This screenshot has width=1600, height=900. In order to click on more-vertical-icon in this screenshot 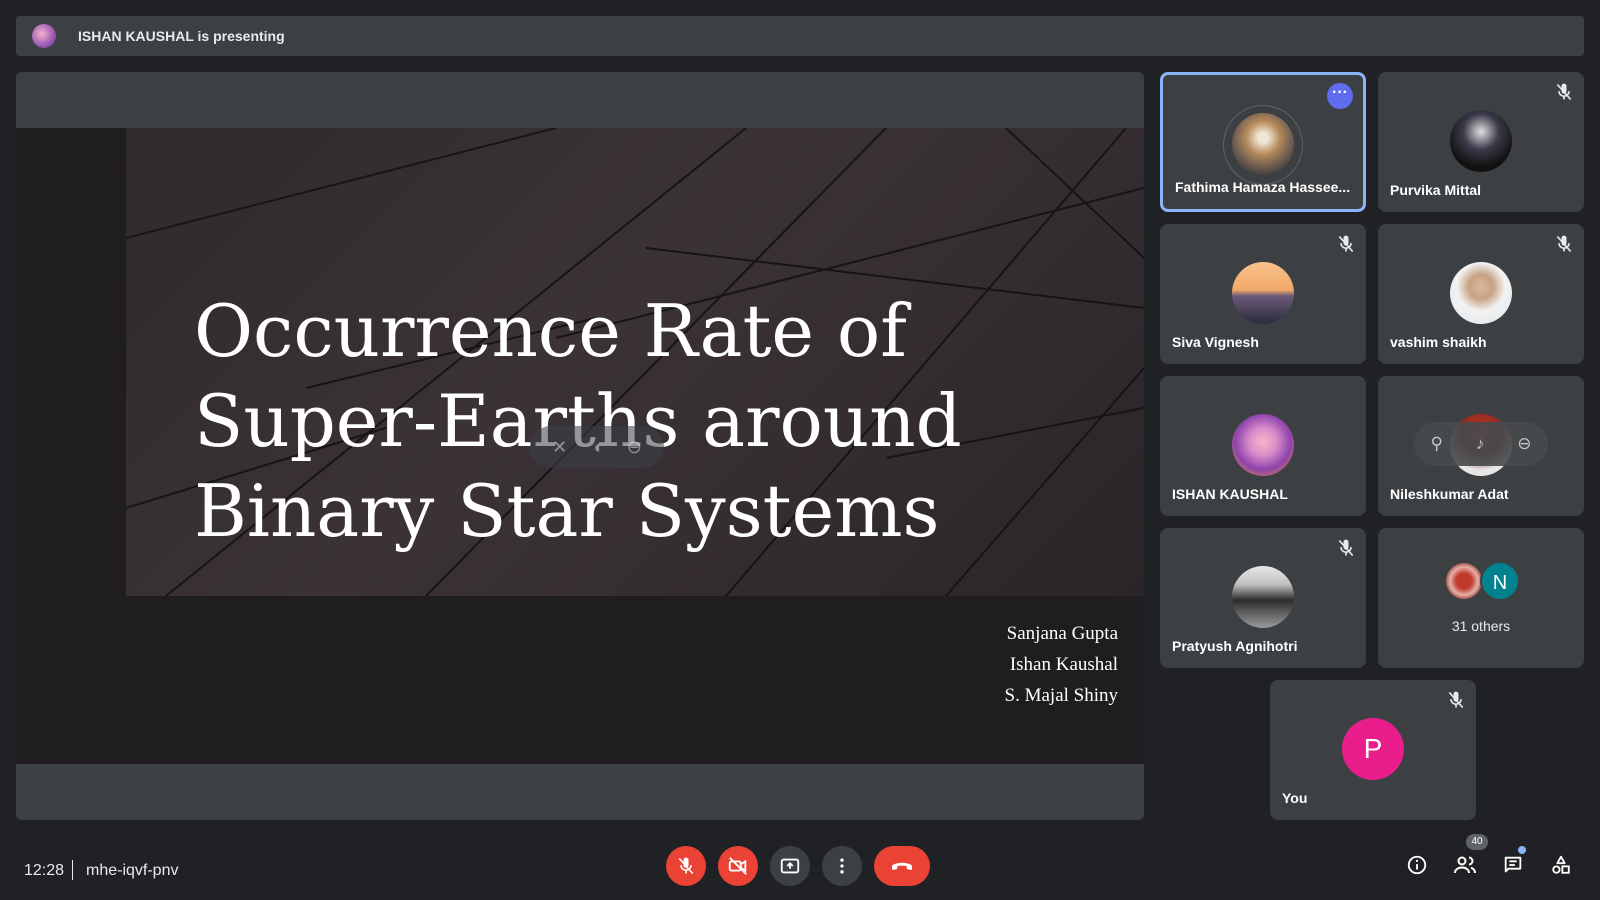, I will do `click(842, 866)`.